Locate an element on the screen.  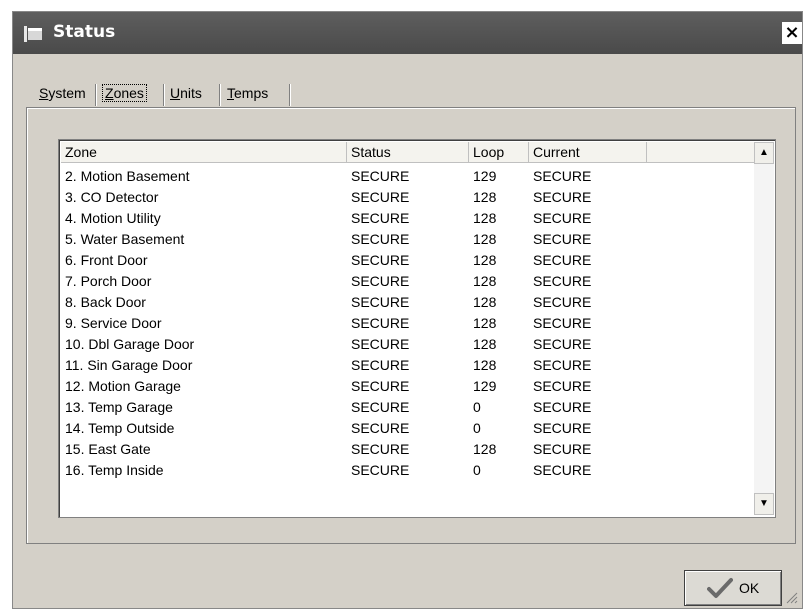
table-row: 9. Service Door SECURE 128 SECURE is located at coordinates (408, 323).